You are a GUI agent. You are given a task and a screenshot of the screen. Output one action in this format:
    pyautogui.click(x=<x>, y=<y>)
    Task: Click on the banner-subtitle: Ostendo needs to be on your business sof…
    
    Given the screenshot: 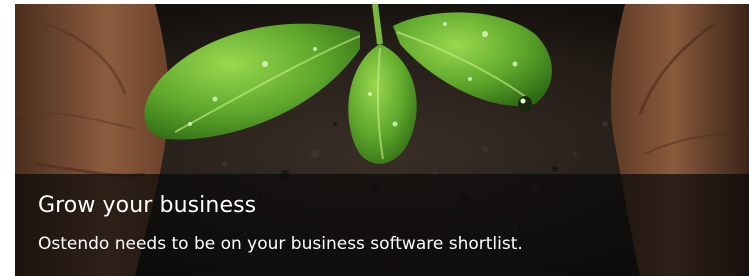 What is the action you would take?
    pyautogui.click(x=280, y=244)
    